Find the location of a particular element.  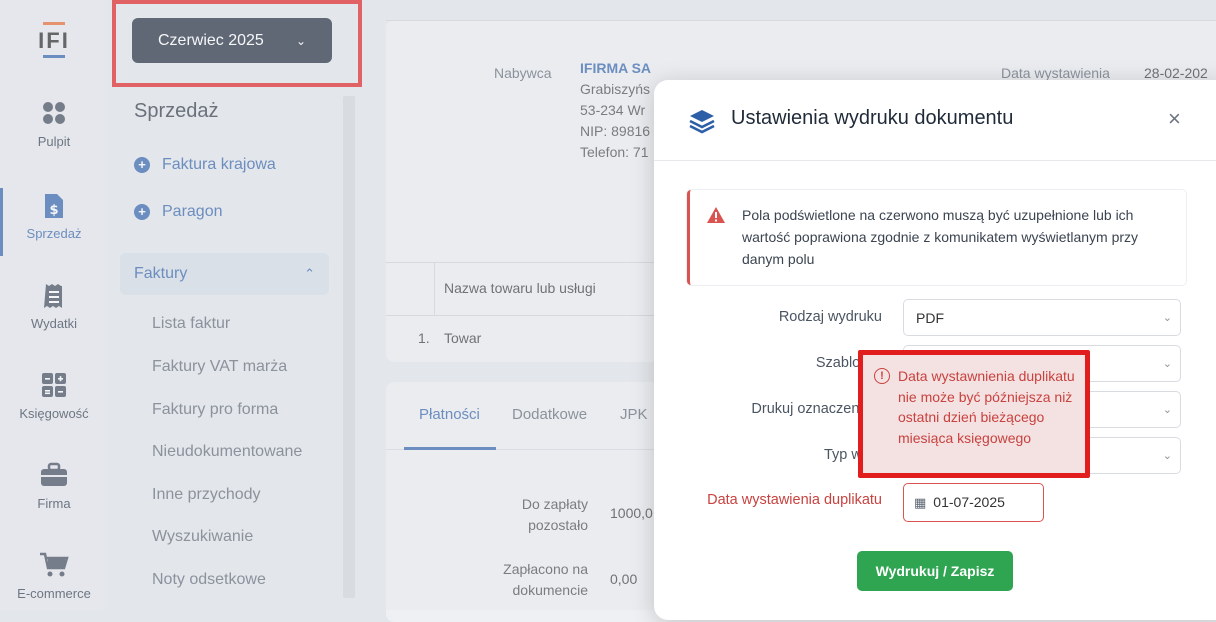

active-tab-underline is located at coordinates (450, 448).